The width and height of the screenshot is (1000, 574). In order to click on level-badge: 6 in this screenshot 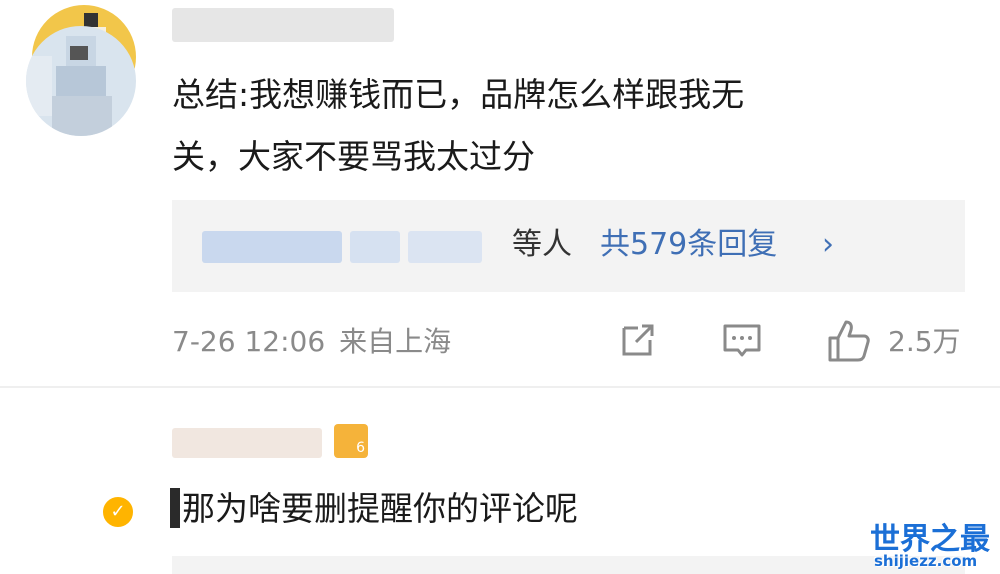, I will do `click(351, 441)`.